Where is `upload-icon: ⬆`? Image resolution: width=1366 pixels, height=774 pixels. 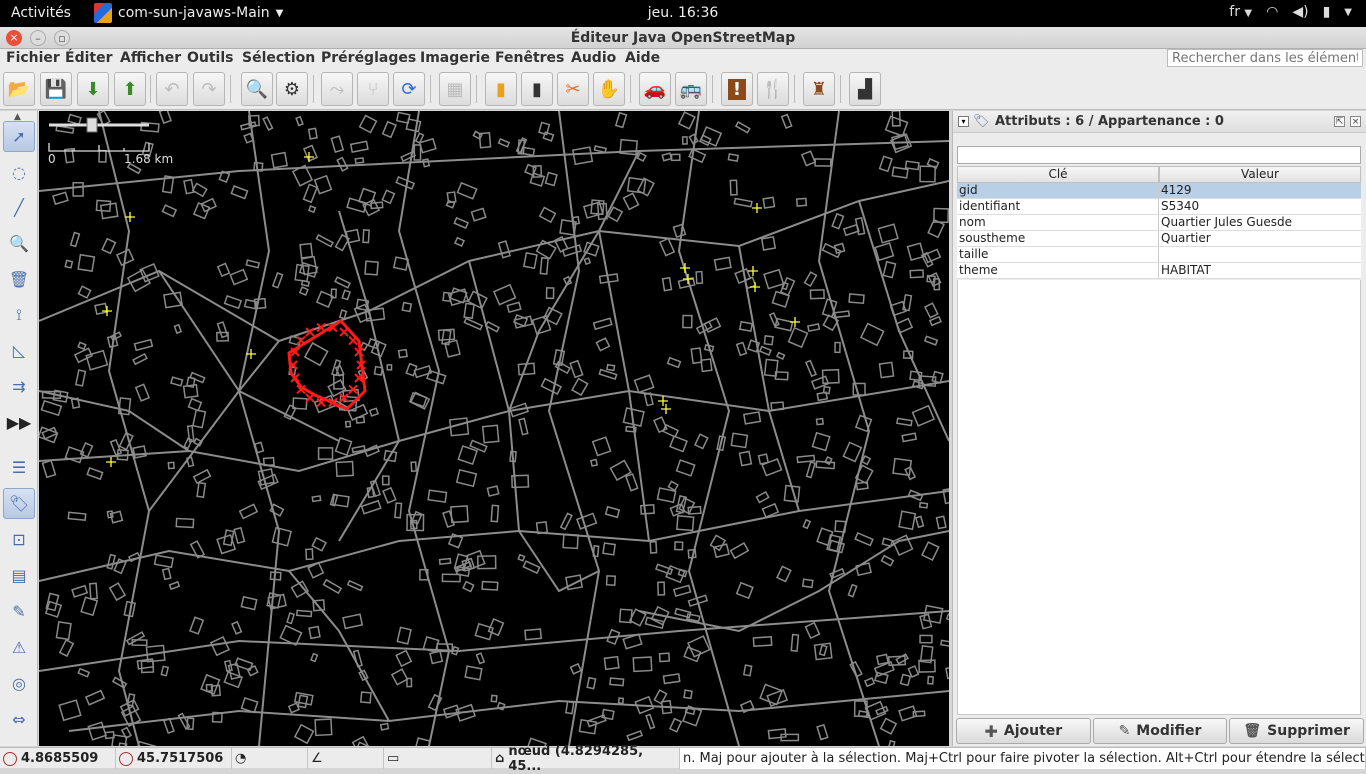 upload-icon: ⬆ is located at coordinates (130, 89).